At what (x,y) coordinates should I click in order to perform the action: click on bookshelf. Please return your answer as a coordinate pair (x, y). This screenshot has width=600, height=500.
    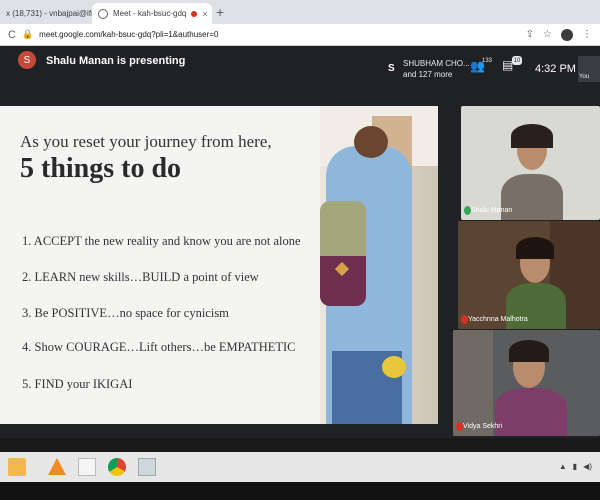
    Looking at the image, I should click on (473, 383).